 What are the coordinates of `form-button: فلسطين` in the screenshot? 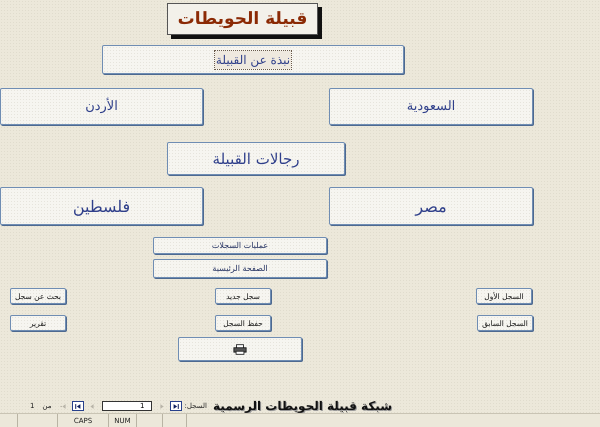 It's located at (101, 206).